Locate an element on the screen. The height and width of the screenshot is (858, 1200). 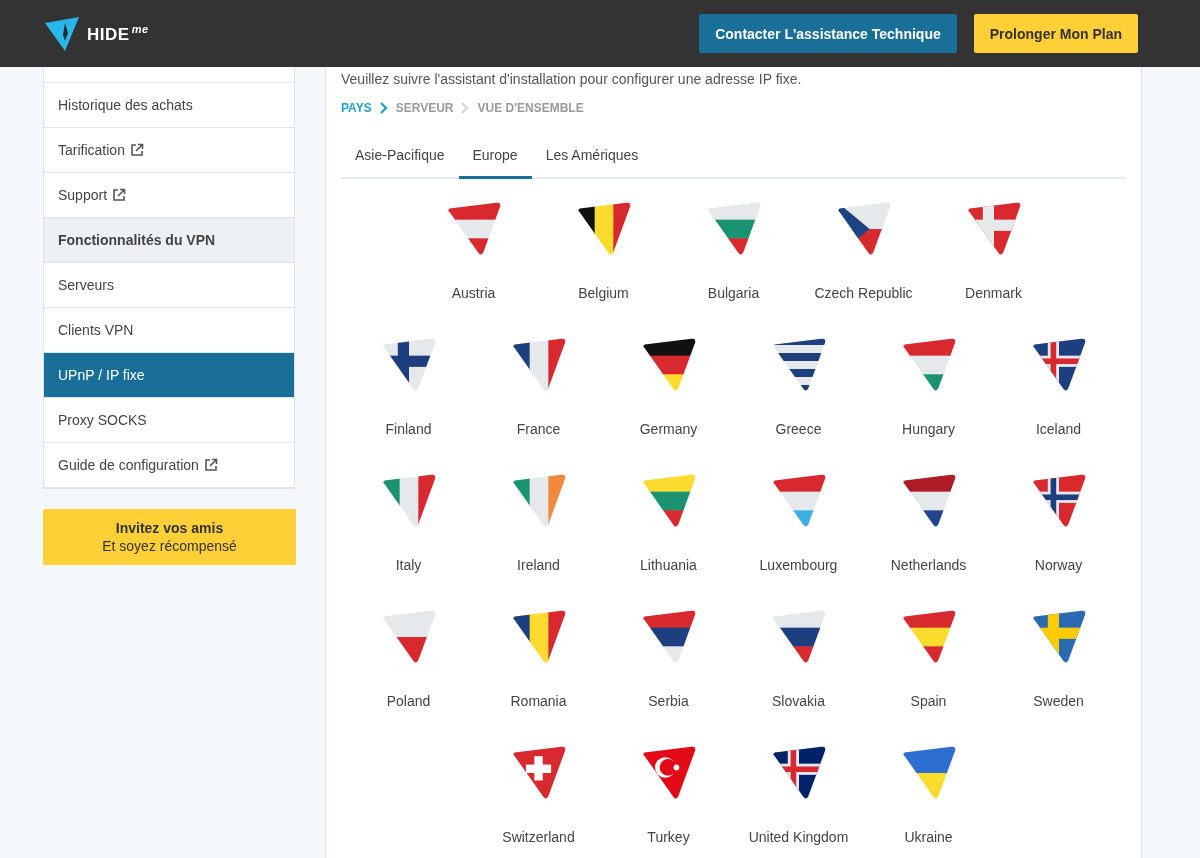
country-option: Romania is located at coordinates (538, 677).